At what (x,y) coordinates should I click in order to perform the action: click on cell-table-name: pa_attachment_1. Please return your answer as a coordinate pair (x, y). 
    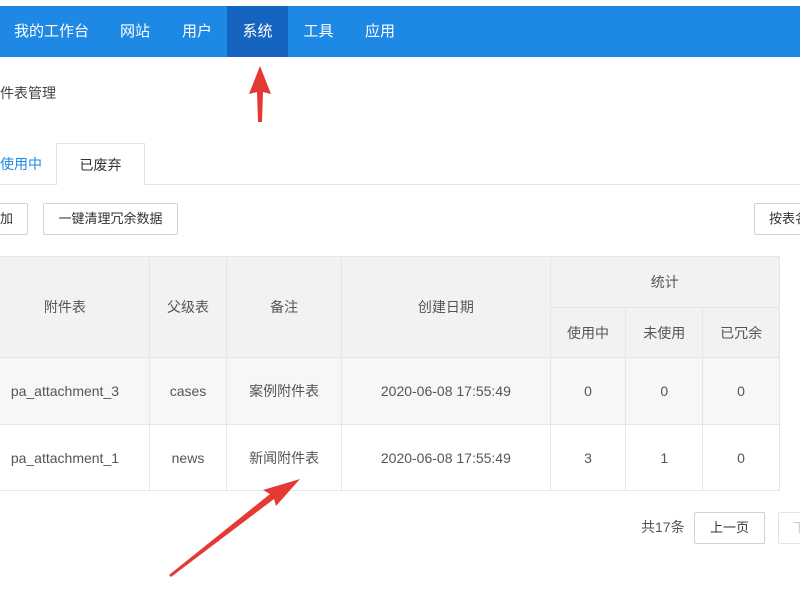
    Looking at the image, I should click on (75, 457).